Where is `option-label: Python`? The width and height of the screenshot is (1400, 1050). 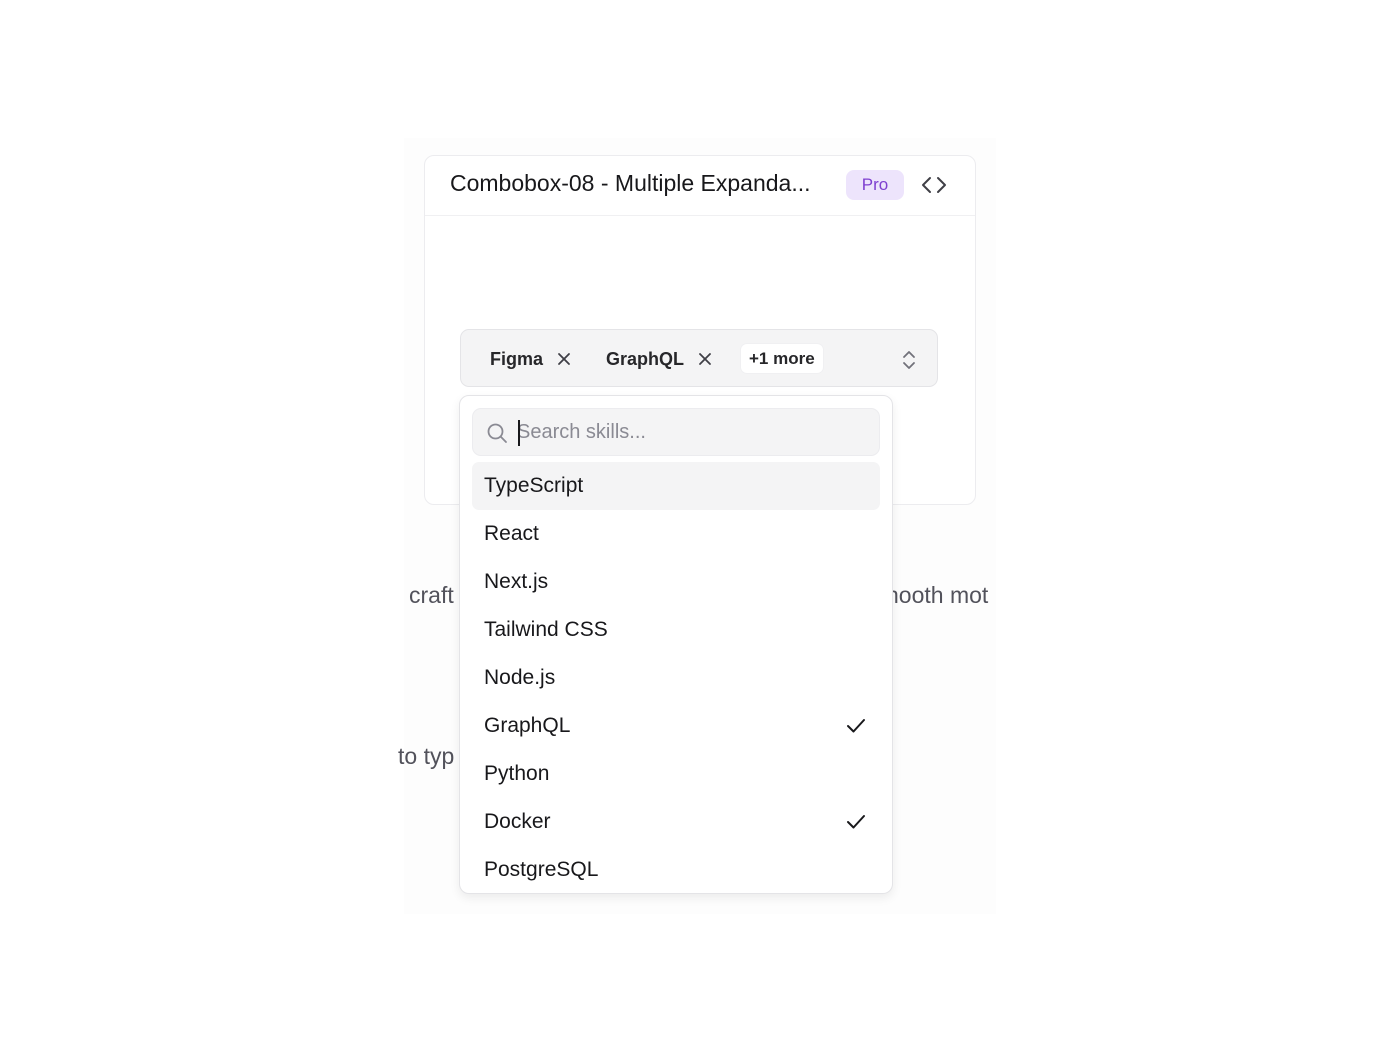 option-label: Python is located at coordinates (517, 773).